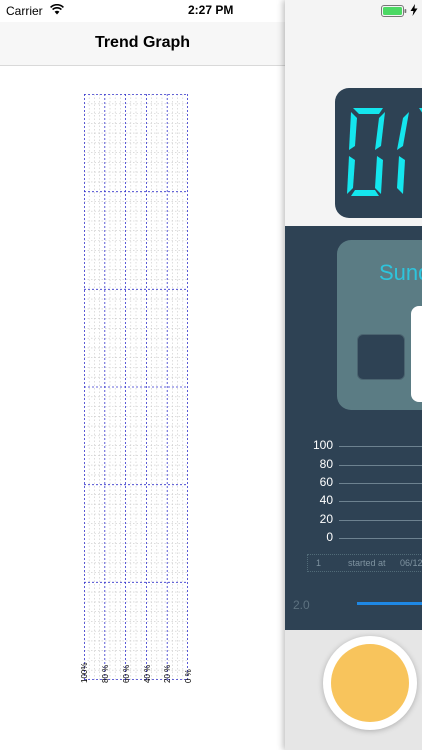 This screenshot has width=422, height=750. What do you see at coordinates (381, 357) in the screenshot?
I see `mode-indicator` at bounding box center [381, 357].